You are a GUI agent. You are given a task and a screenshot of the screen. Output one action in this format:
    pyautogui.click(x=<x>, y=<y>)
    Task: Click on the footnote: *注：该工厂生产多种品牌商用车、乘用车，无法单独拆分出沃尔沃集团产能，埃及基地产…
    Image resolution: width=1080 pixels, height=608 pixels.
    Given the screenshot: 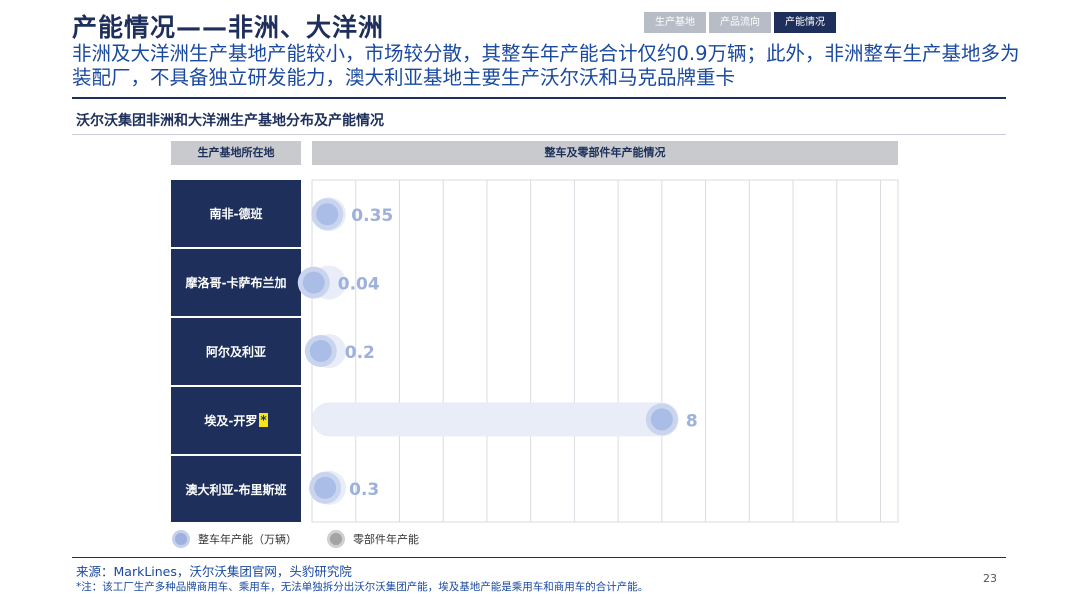 What is the action you would take?
    pyautogui.click(x=362, y=587)
    